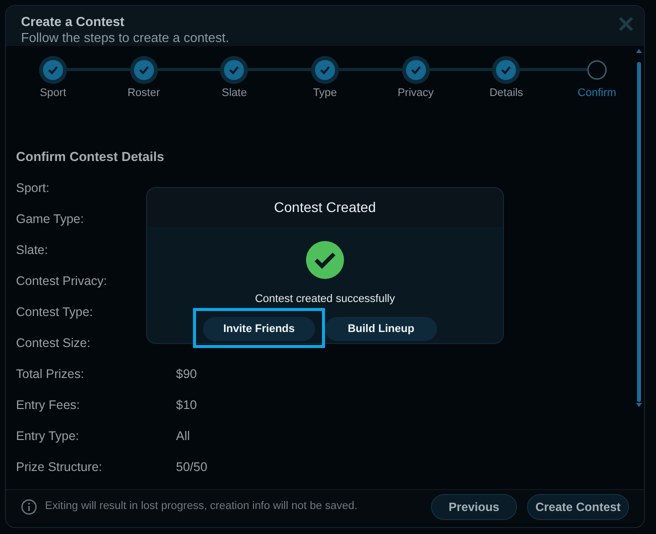 The width and height of the screenshot is (656, 534). What do you see at coordinates (183, 436) in the screenshot?
I see `detail-value: All` at bounding box center [183, 436].